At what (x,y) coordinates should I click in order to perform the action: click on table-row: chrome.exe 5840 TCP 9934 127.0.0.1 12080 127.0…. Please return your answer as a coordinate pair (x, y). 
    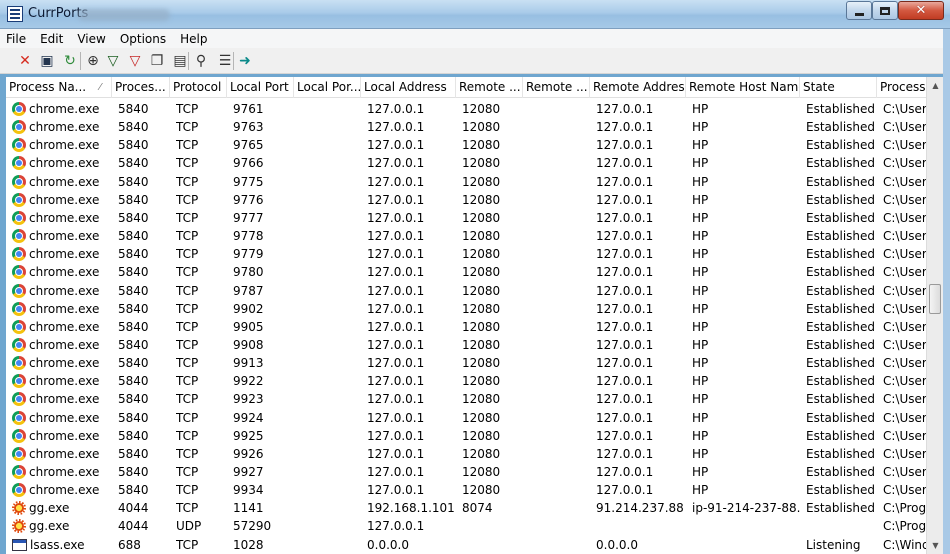
    Looking at the image, I should click on (466, 490).